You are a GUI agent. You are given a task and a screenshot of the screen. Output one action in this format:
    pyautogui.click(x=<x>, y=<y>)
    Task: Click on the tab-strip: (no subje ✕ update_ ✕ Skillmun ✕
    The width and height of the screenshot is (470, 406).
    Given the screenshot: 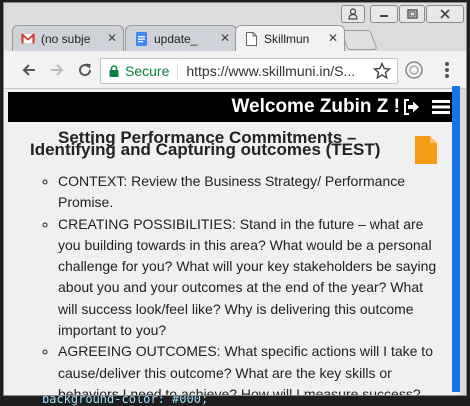 What is the action you would take?
    pyautogui.click(x=235, y=36)
    